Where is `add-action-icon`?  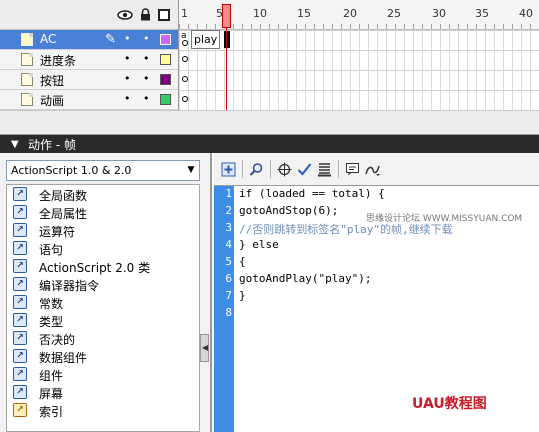 add-action-icon is located at coordinates (228, 169).